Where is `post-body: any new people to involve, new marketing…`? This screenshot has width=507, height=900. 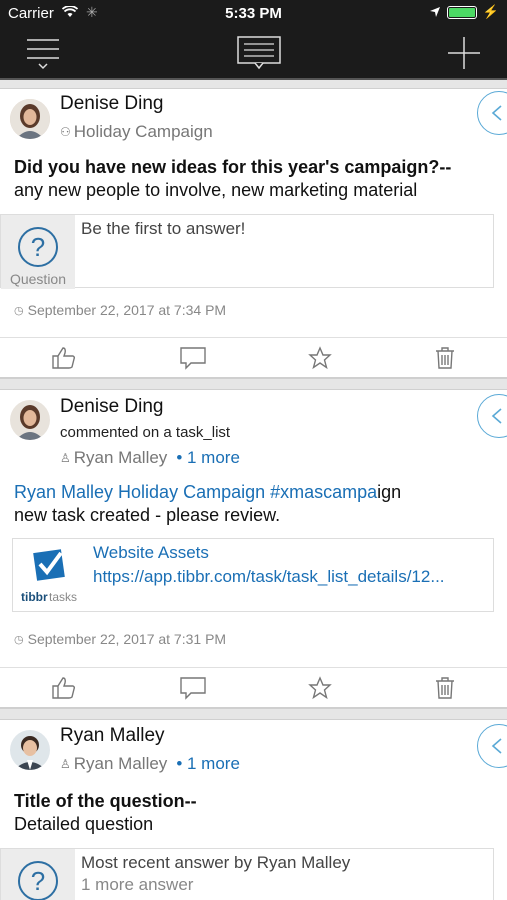
post-body: any new people to involve, new marketing… is located at coordinates (216, 190).